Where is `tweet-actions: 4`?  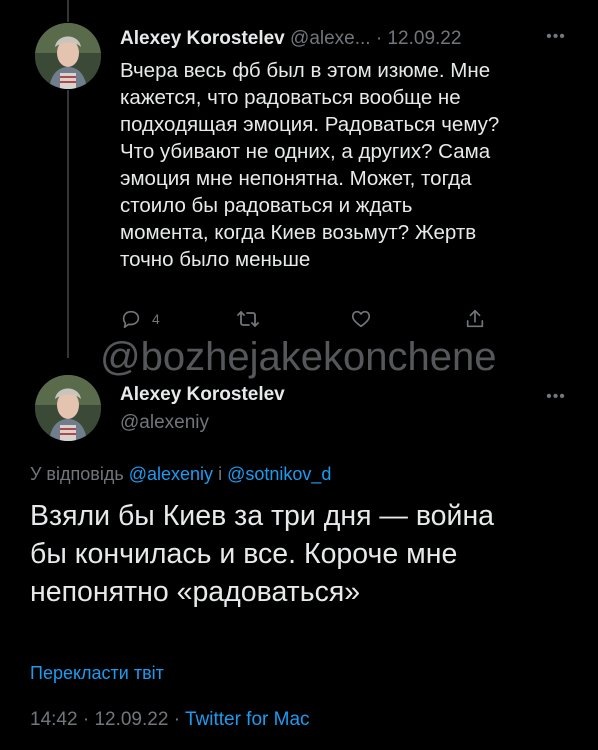 tweet-actions: 4 is located at coordinates (310, 319).